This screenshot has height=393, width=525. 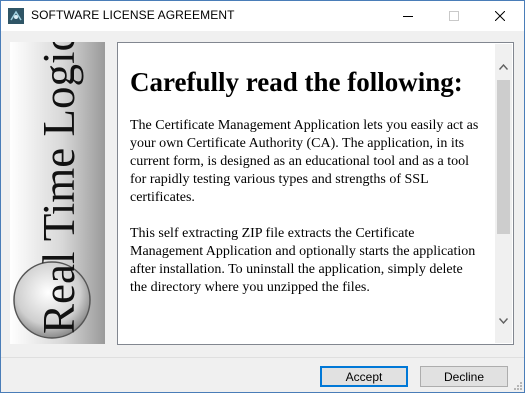 I want to click on minimize-icon, so click(x=408, y=16).